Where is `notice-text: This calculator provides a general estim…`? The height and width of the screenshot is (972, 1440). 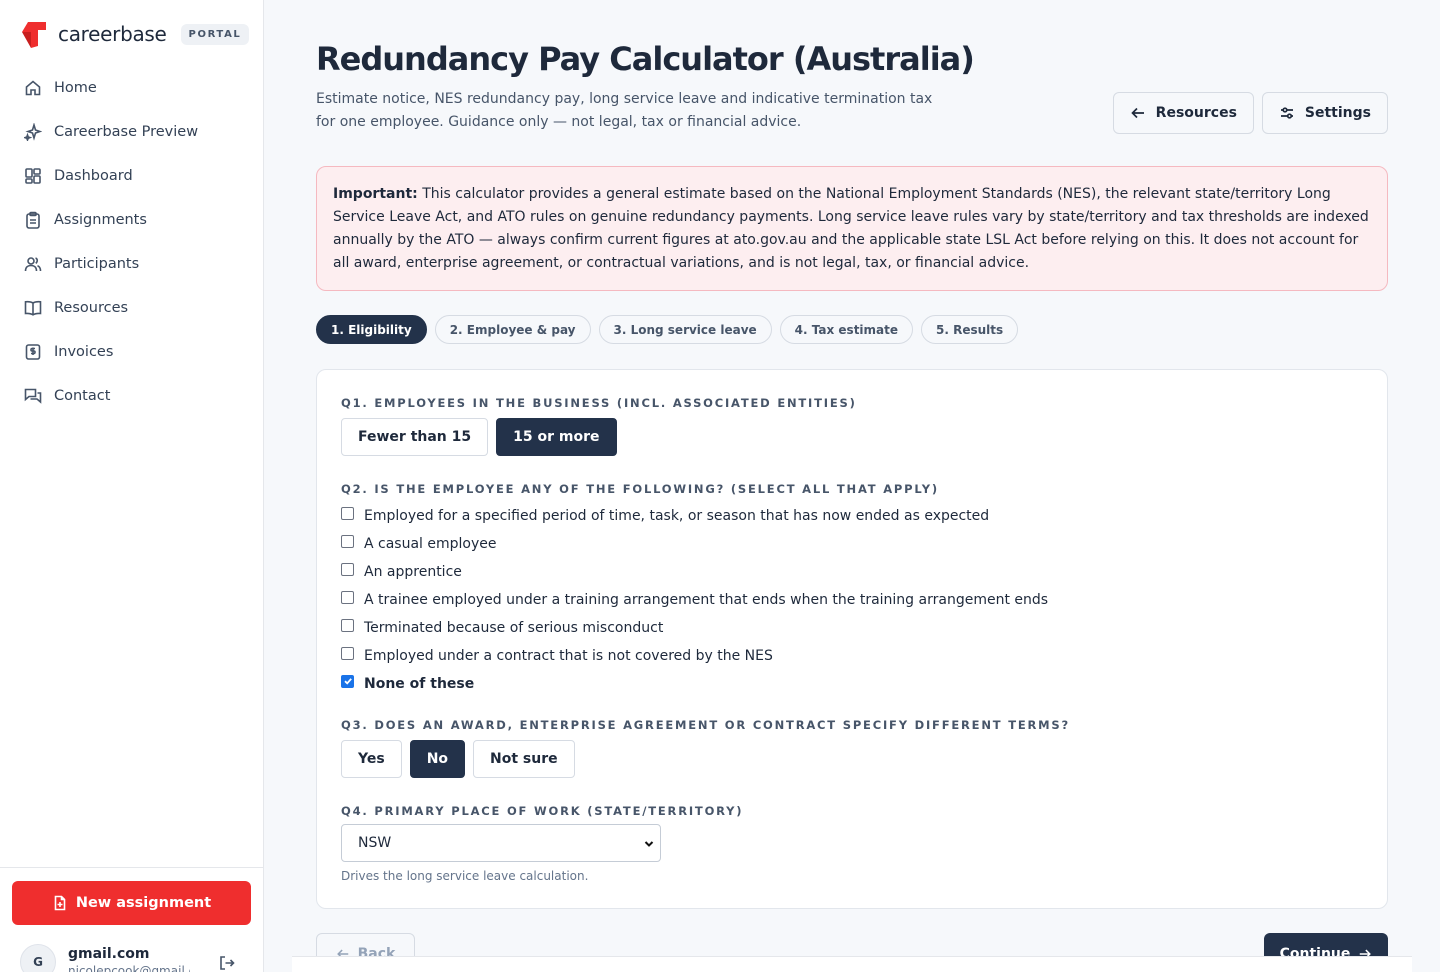
notice-text: This calculator provides a general estim… is located at coordinates (851, 228).